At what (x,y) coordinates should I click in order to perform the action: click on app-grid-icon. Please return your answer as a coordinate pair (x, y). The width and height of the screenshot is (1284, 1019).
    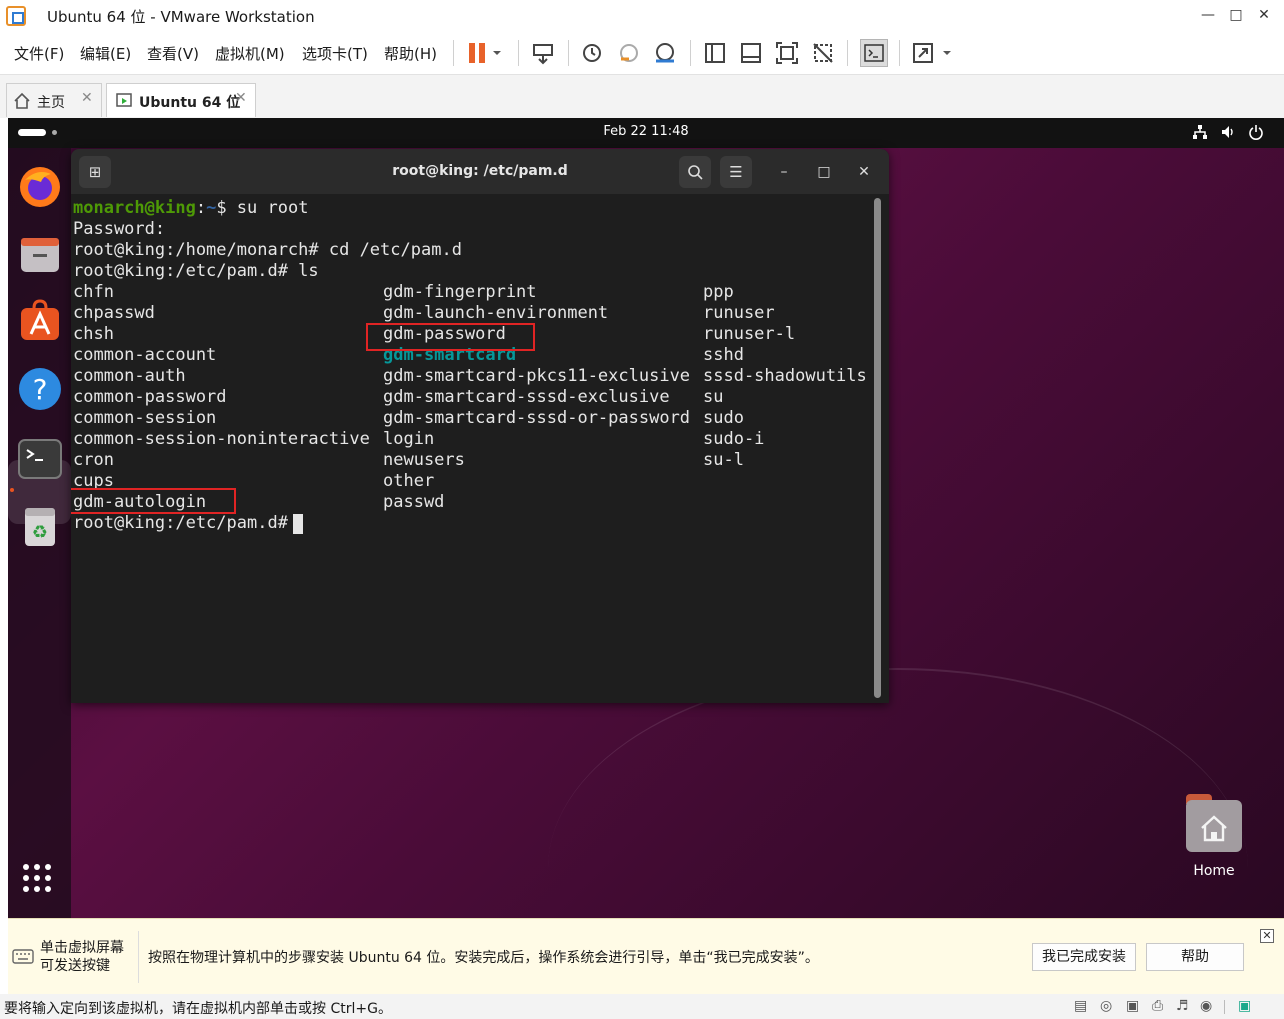
    Looking at the image, I should click on (40, 881).